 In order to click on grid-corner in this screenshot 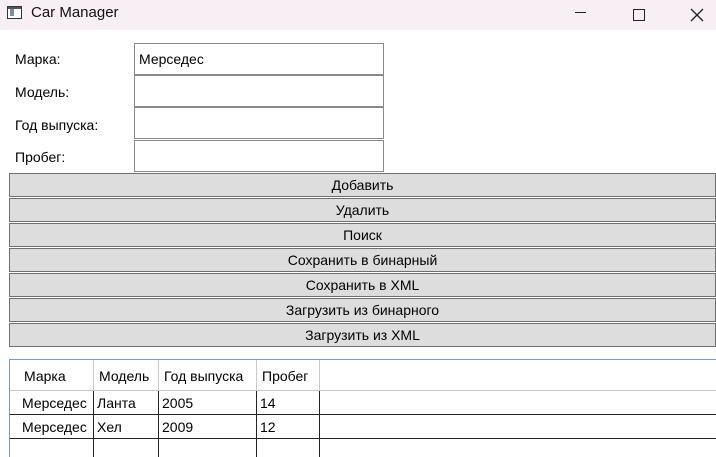, I will do `click(14, 375)`.